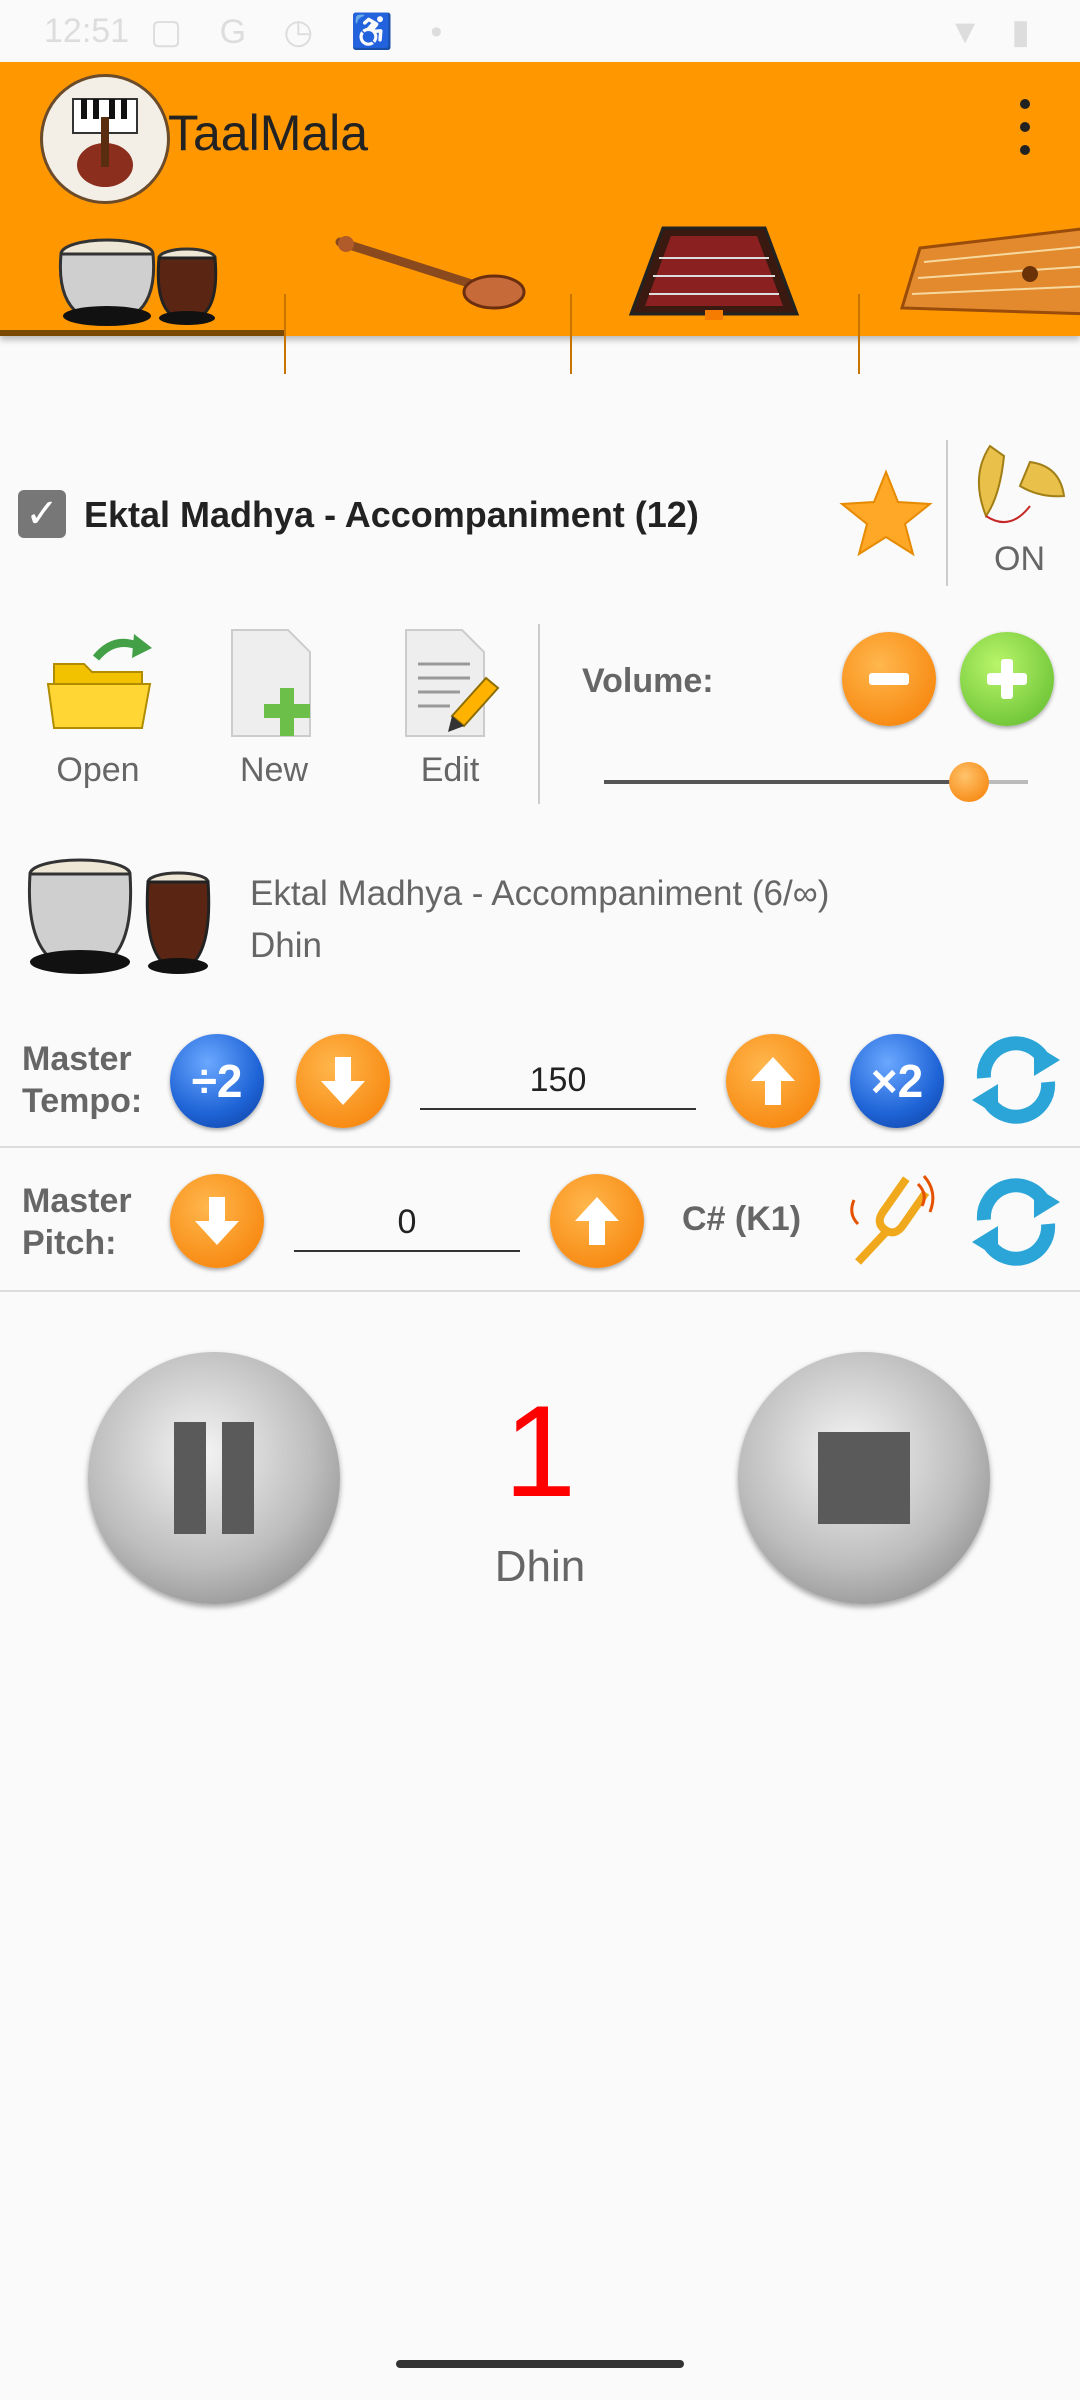 The width and height of the screenshot is (1080, 2400). I want to click on tempo-increase-button, so click(773, 1081).